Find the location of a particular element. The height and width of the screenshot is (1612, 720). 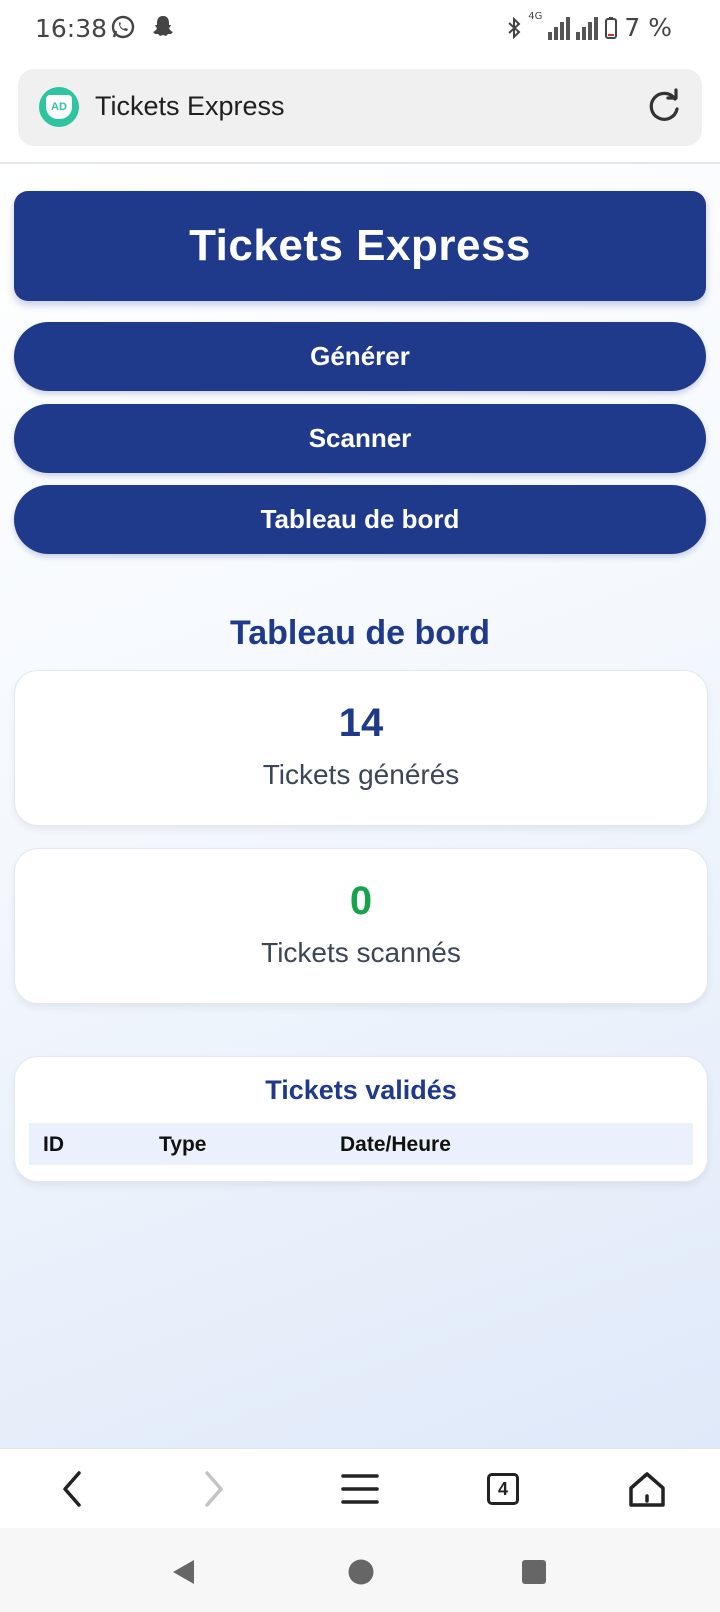

menu-icon is located at coordinates (360, 1489).